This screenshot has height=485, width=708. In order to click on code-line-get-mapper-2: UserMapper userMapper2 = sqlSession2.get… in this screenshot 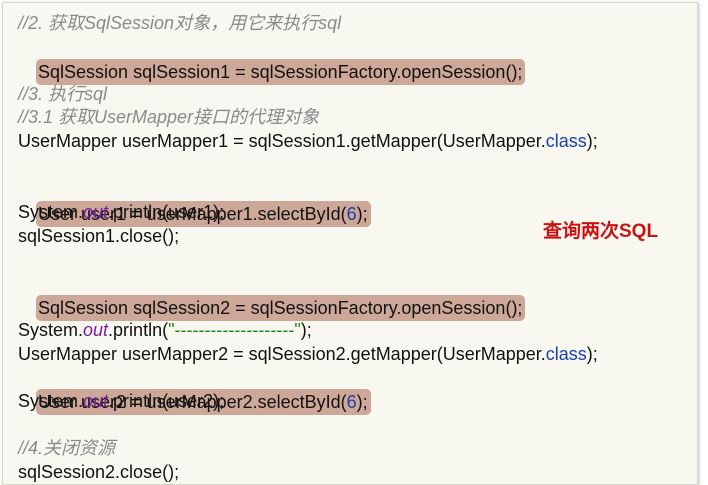, I will do `click(308, 354)`.